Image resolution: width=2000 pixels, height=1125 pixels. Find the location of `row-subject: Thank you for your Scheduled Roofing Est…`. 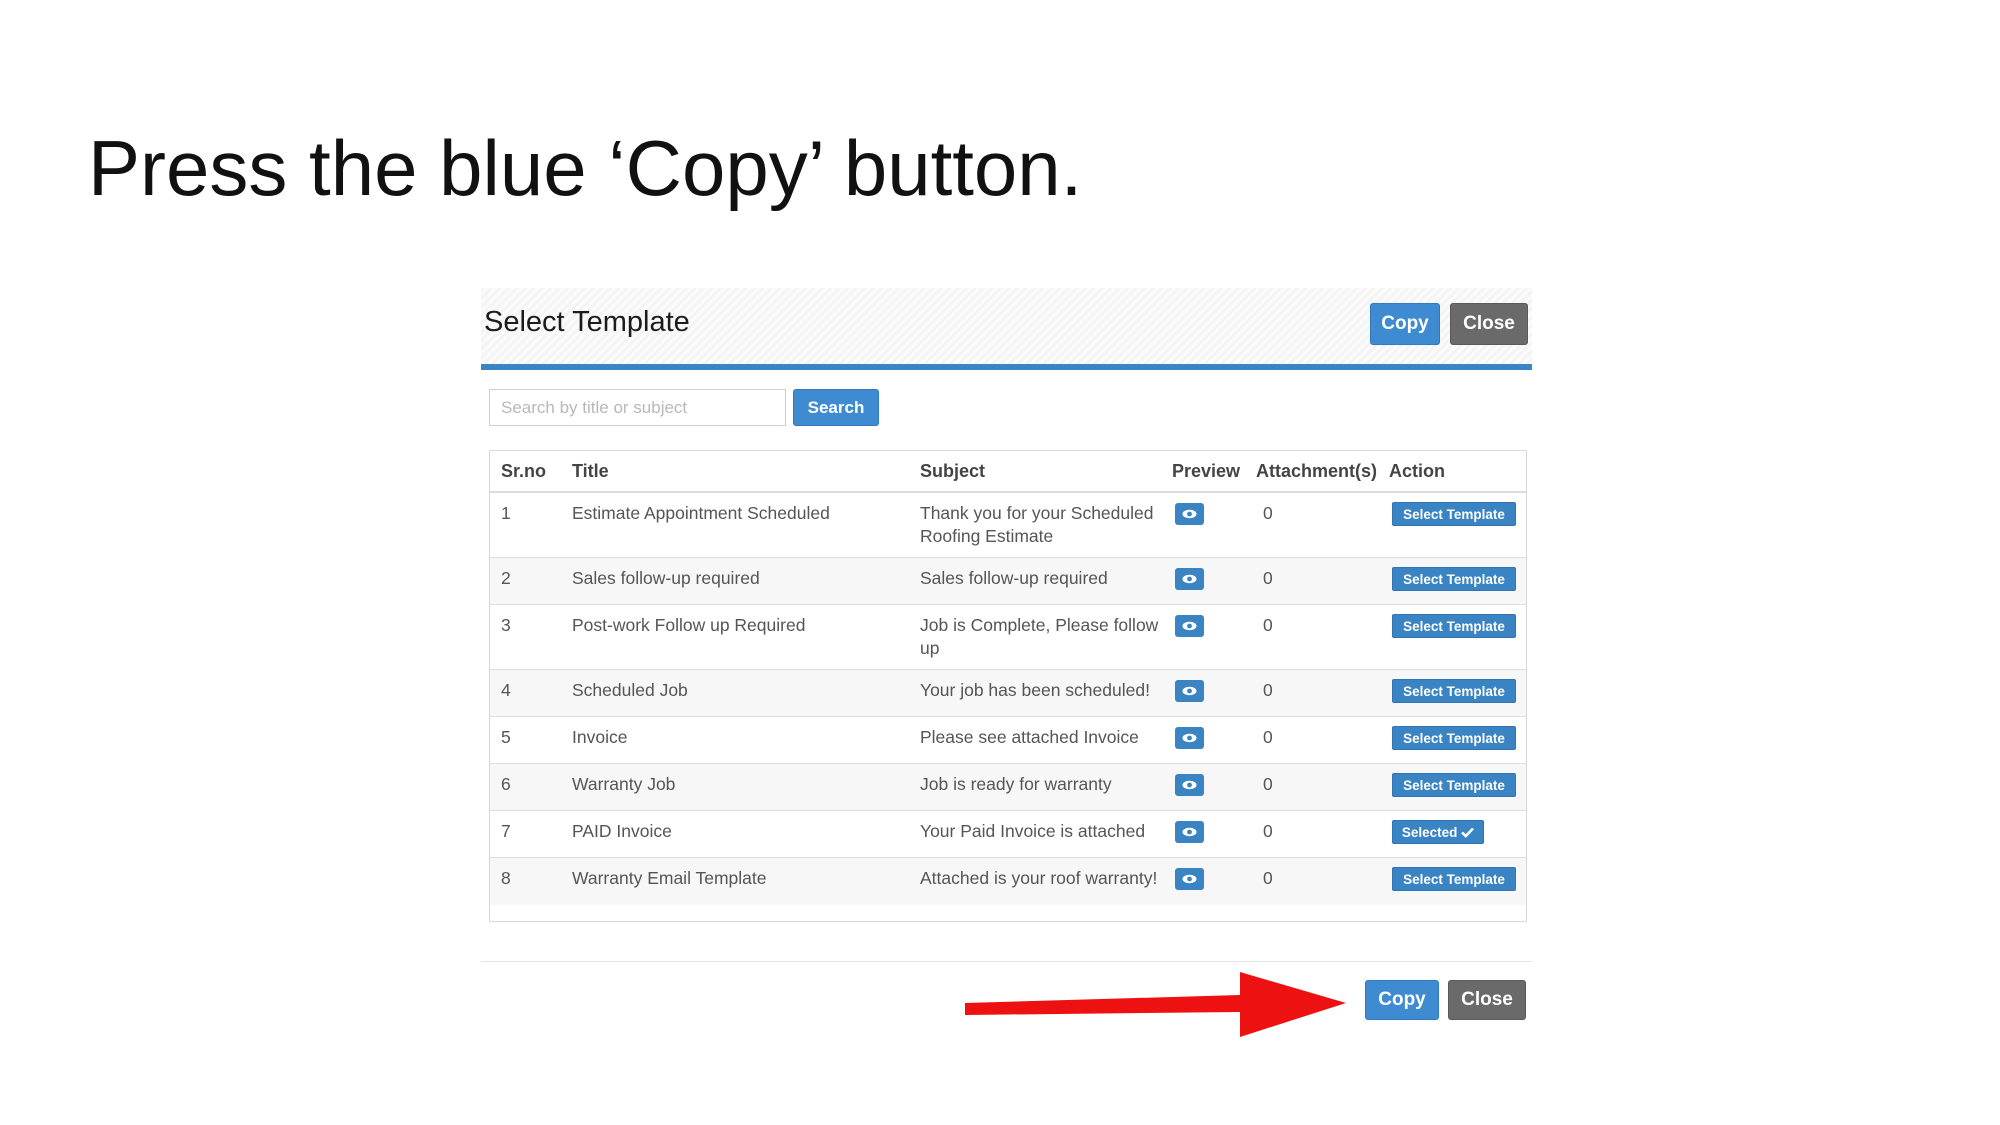

row-subject: Thank you for your Scheduled Roofing Est… is located at coordinates (1037, 524).